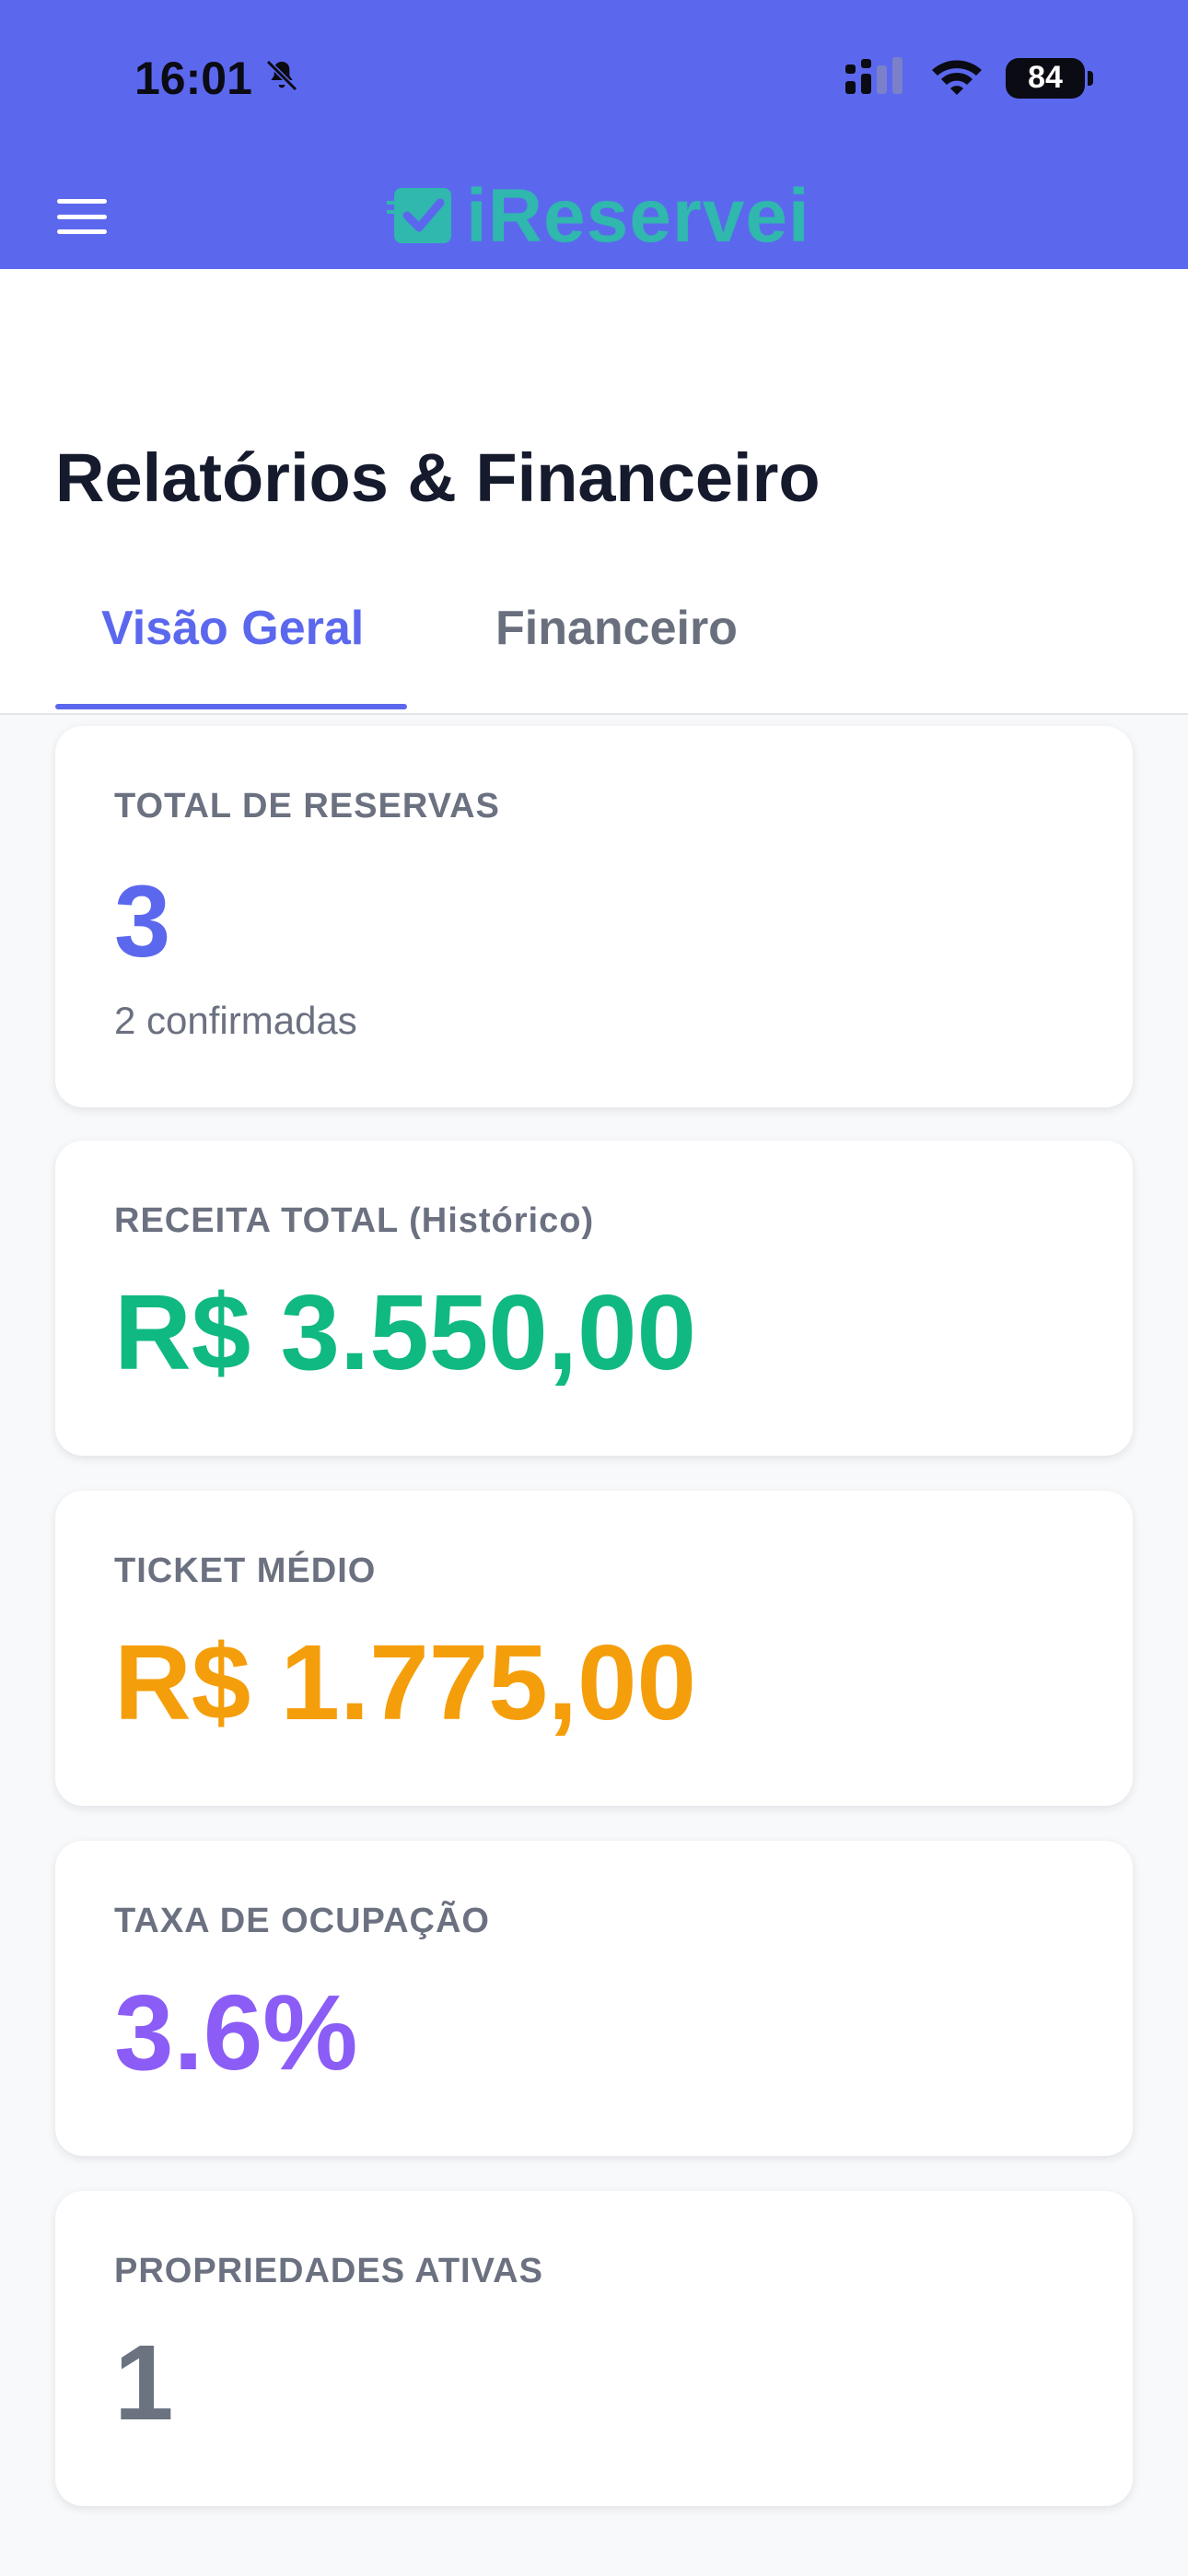 The width and height of the screenshot is (1188, 2576). I want to click on page-title: Relatórios & Financeiro, so click(438, 477).